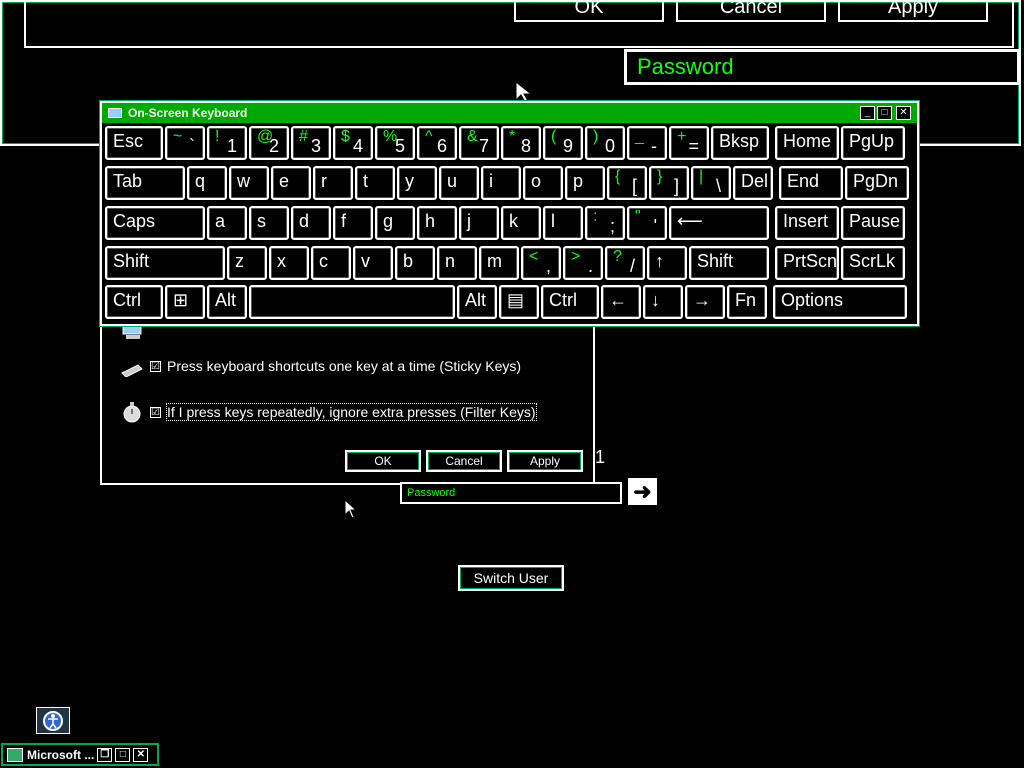 Image resolution: width=1024 pixels, height=768 pixels. What do you see at coordinates (511, 578) in the screenshot?
I see `switch-user-button: Switch User` at bounding box center [511, 578].